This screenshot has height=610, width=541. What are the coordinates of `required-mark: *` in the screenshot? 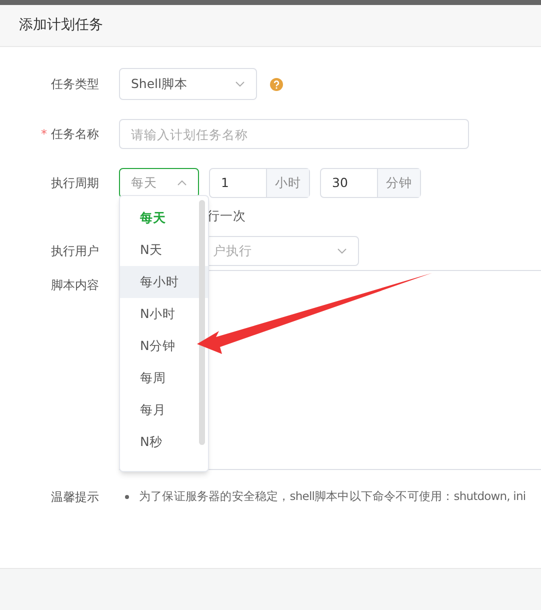 It's located at (44, 134).